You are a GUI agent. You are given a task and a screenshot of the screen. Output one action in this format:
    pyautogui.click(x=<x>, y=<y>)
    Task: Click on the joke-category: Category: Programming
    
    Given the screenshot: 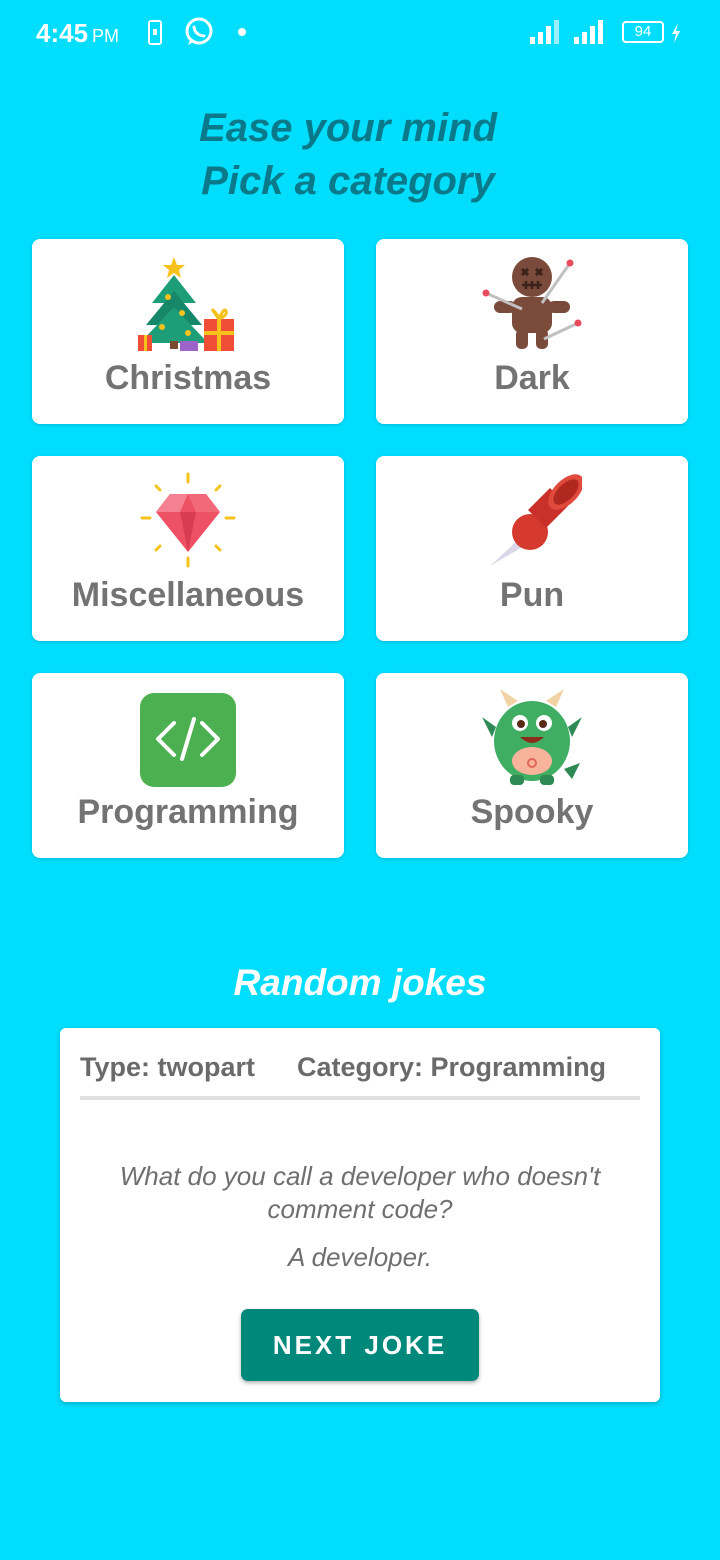 What is the action you would take?
    pyautogui.click(x=452, y=1067)
    